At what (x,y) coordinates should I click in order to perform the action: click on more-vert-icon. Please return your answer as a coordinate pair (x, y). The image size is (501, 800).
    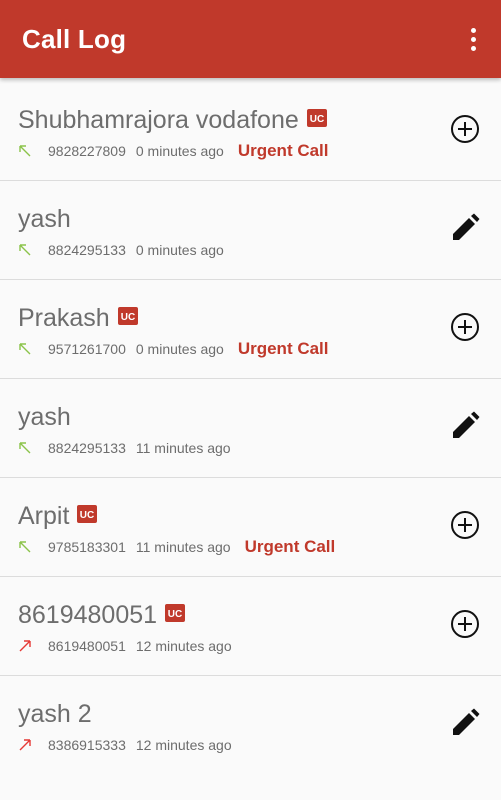
    Looking at the image, I should click on (473, 39).